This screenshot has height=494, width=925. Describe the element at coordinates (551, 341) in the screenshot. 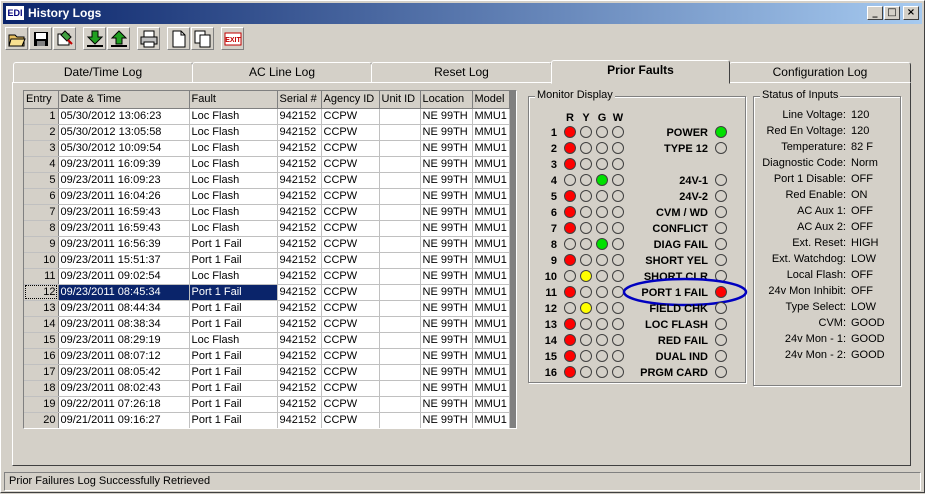

I see `channel-number: 14` at that location.